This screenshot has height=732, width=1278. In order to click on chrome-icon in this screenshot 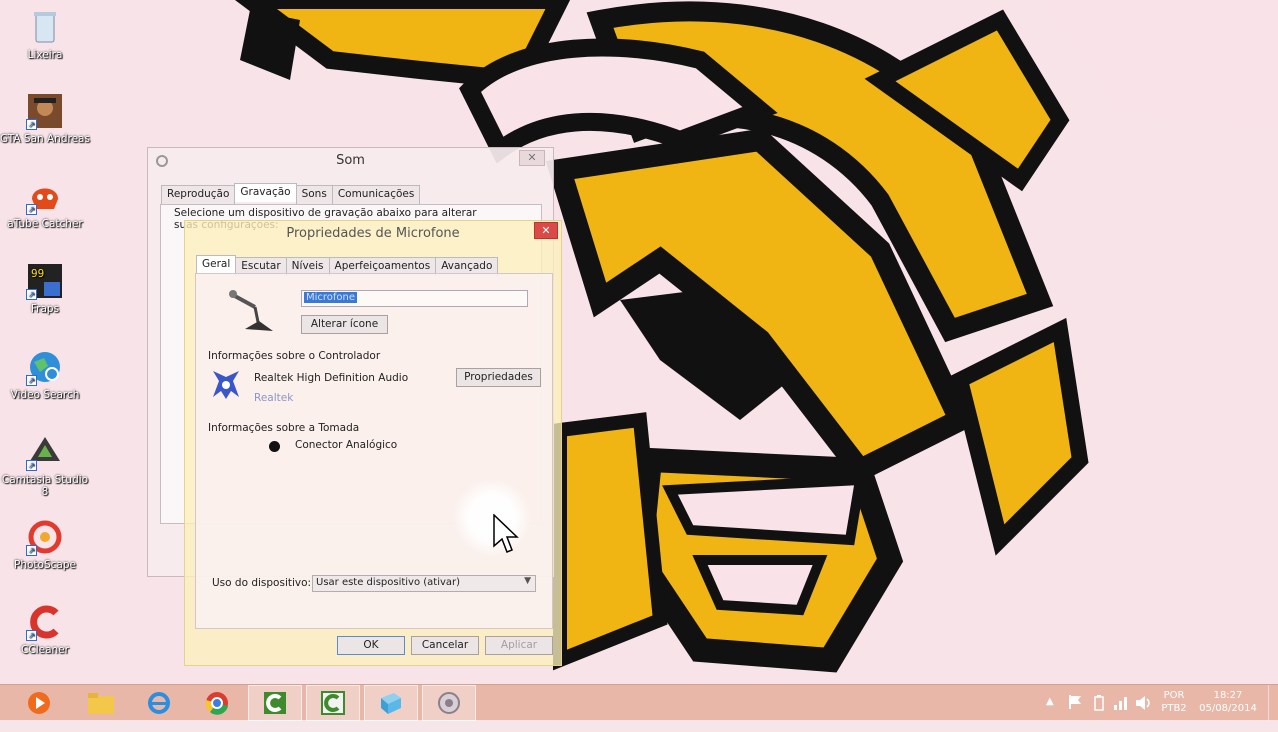, I will do `click(216, 703)`.